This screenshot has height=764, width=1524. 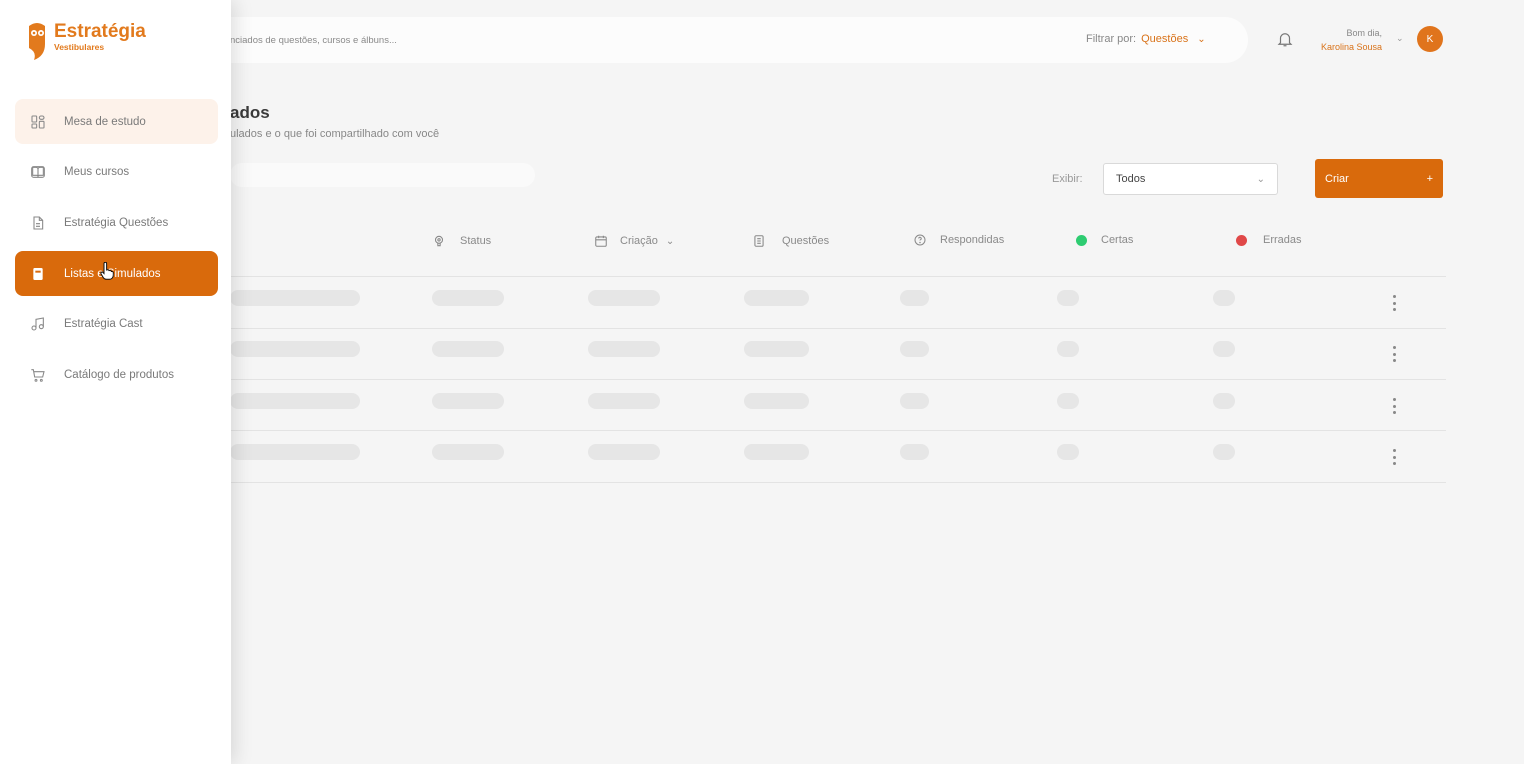 I want to click on notebook-icon, so click(x=38, y=273).